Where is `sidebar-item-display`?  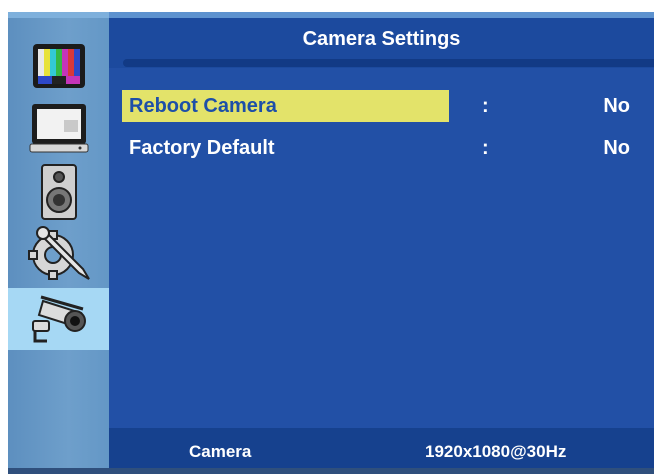 sidebar-item-display is located at coordinates (58, 128).